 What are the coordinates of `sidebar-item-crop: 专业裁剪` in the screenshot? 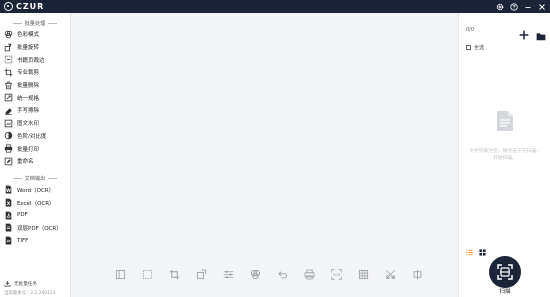 It's located at (35, 72).